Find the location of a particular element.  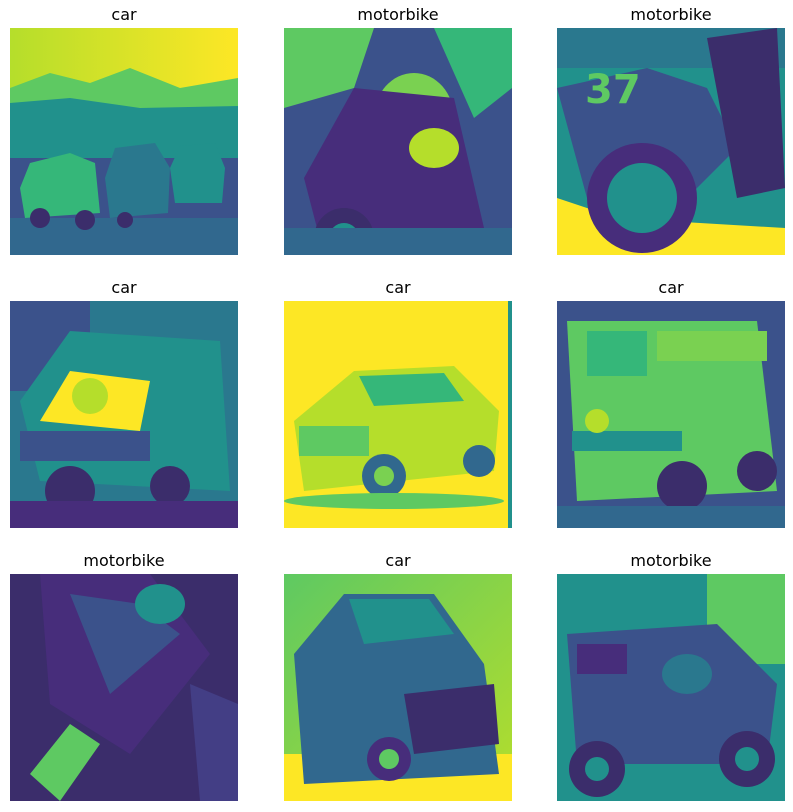

image-sedan is located at coordinates (398, 414).